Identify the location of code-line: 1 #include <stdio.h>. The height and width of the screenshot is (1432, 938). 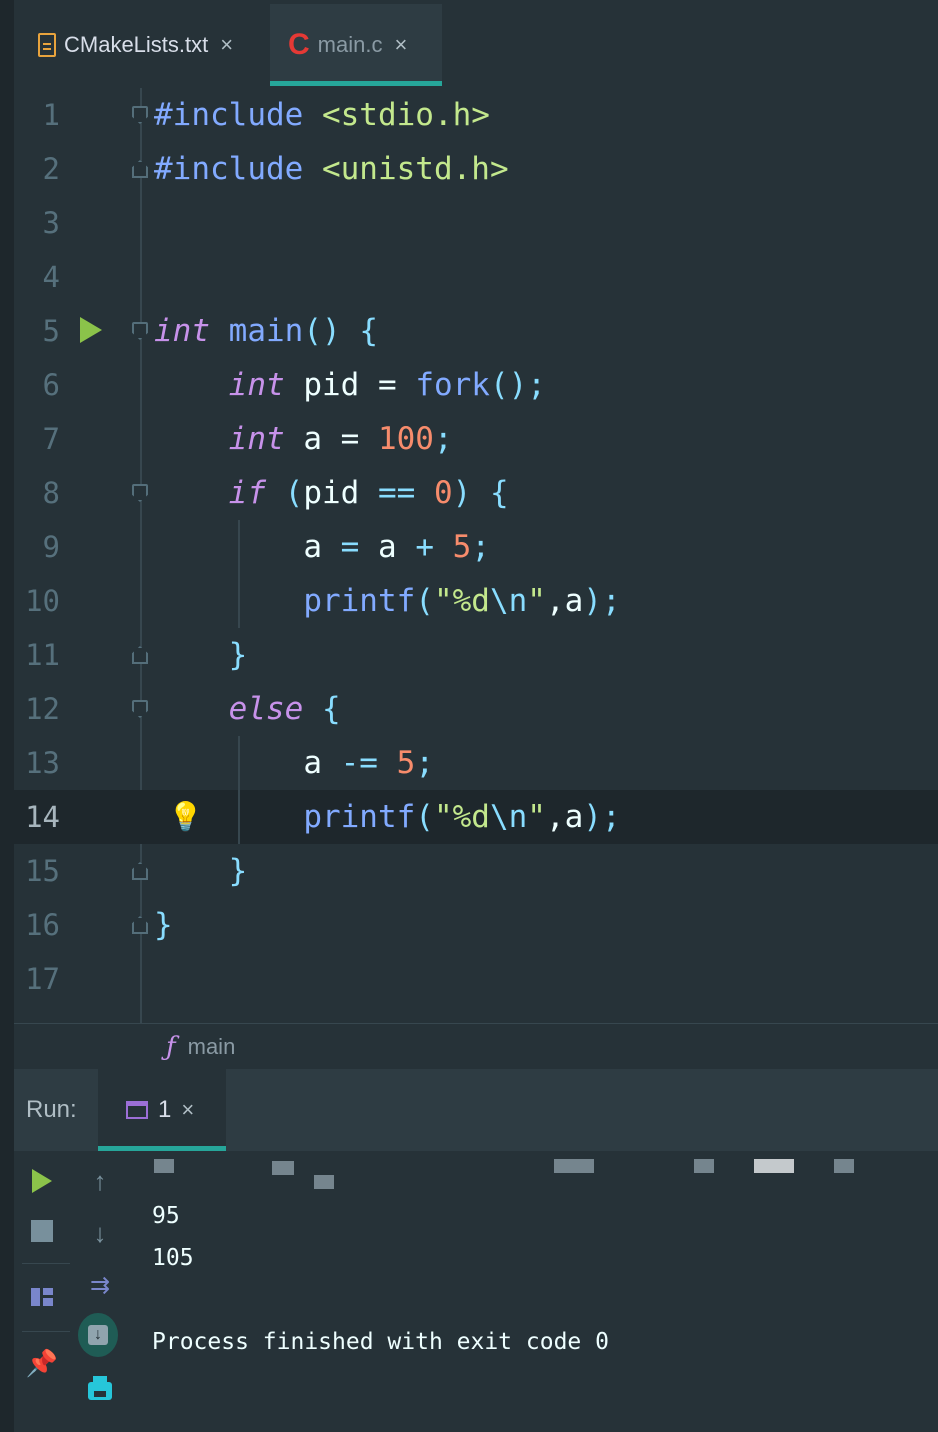
(476, 115).